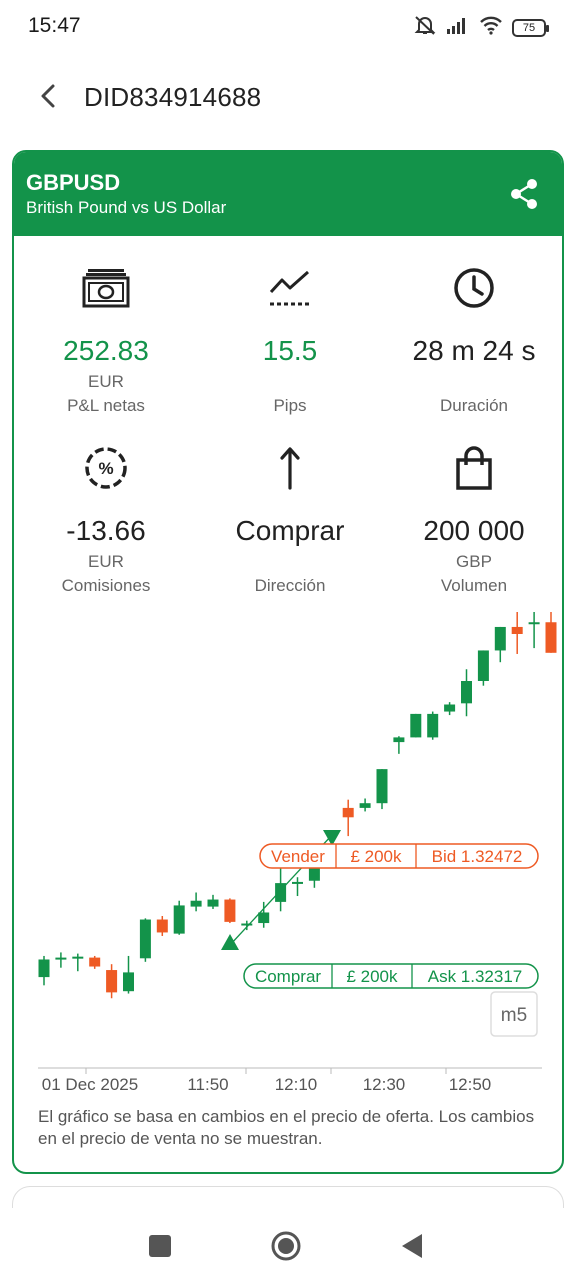 This screenshot has height=1280, width=576. I want to click on status-bar: 15:47 75, so click(288, 26).